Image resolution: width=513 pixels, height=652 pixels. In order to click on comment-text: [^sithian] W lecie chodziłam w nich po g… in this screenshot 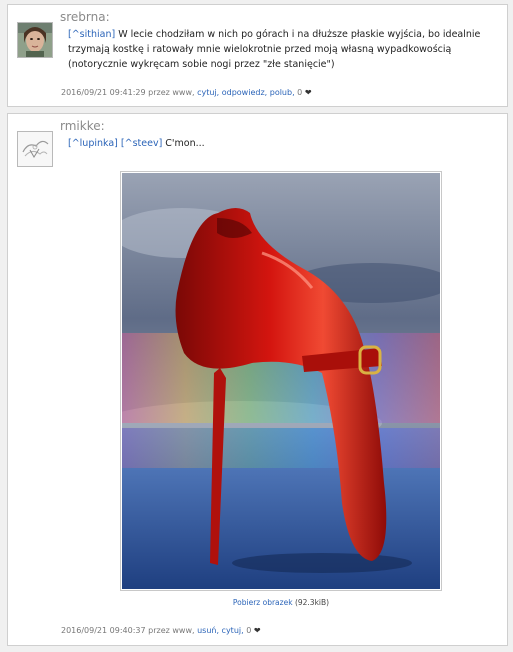, I will do `click(281, 49)`.